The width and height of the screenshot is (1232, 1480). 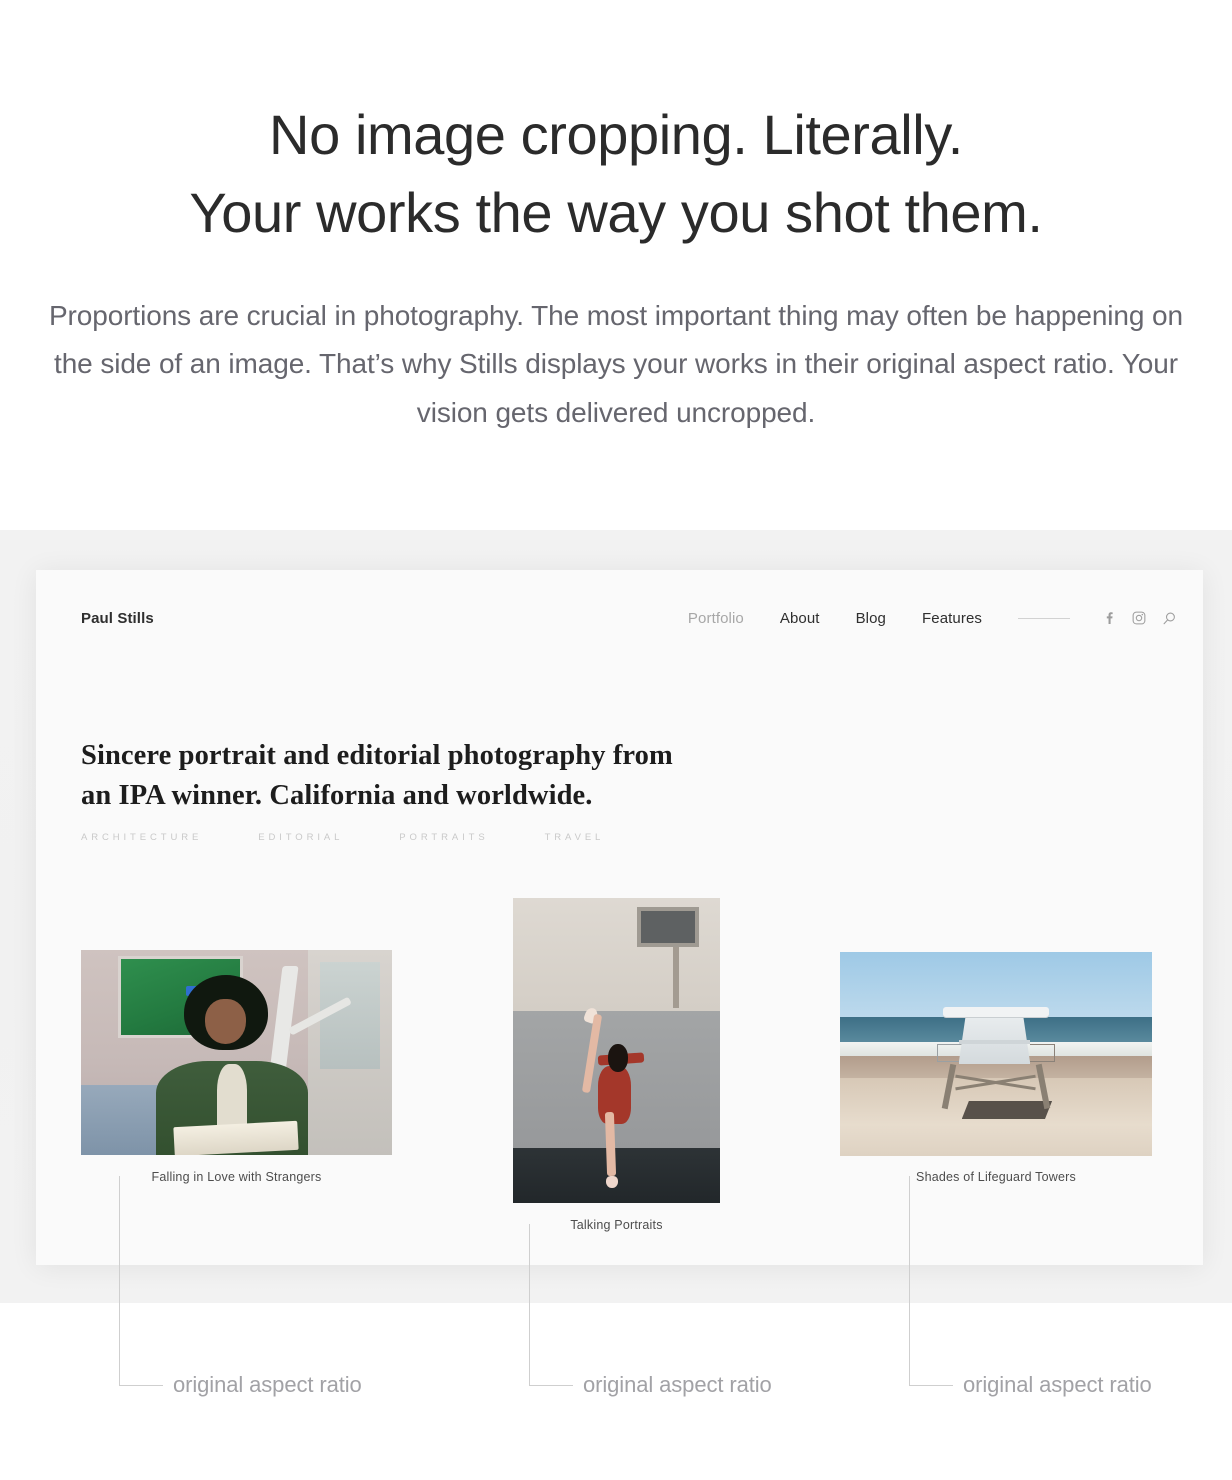 What do you see at coordinates (267, 1384) in the screenshot?
I see `annotation-label-1: original aspect ratio` at bounding box center [267, 1384].